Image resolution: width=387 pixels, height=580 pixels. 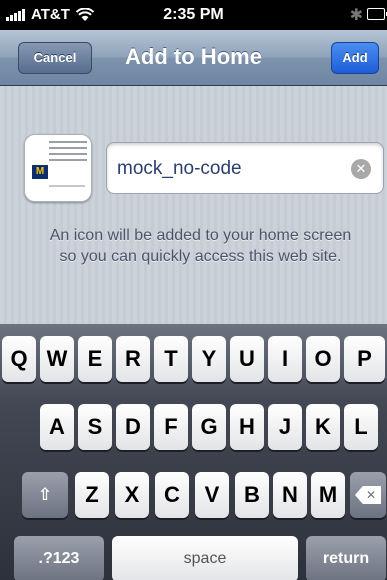 What do you see at coordinates (95, 359) in the screenshot?
I see `key-e: E` at bounding box center [95, 359].